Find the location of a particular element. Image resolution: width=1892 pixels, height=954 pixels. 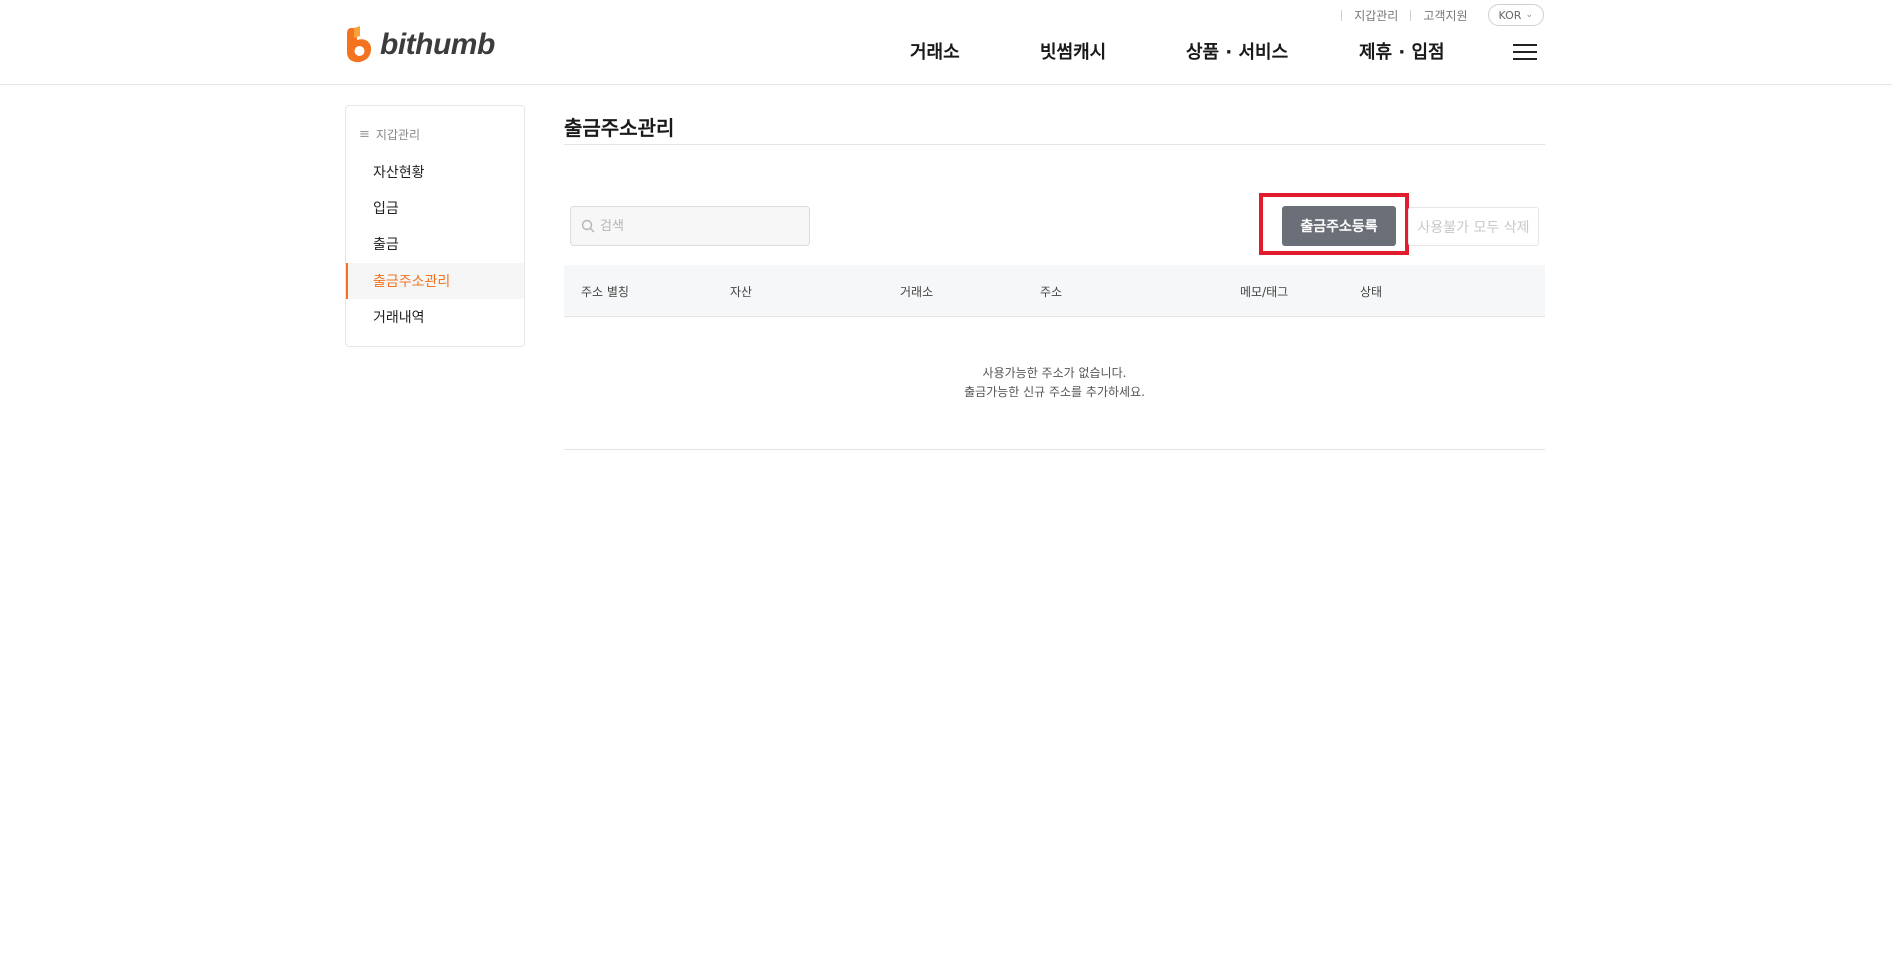

search-input is located at coordinates (700, 226).